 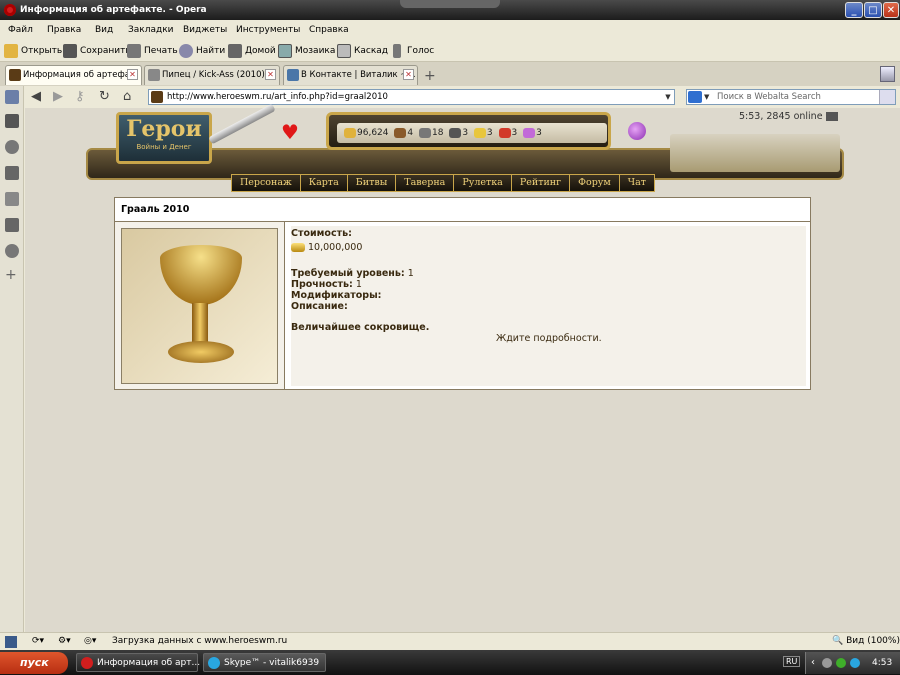 I want to click on search-input: ▼ Поиск в Webalta Search, so click(x=791, y=97).